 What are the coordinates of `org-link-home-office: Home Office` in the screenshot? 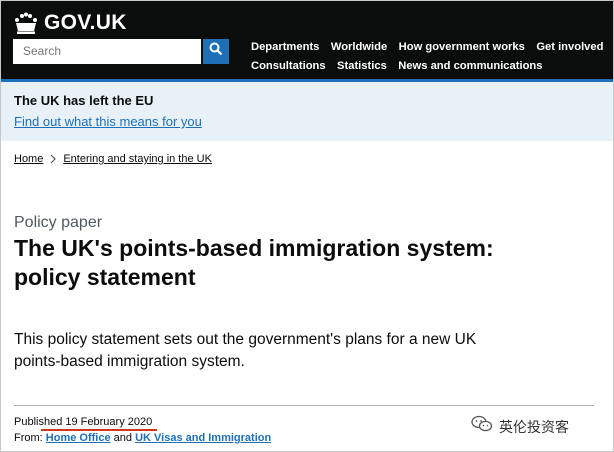 It's located at (78, 438).